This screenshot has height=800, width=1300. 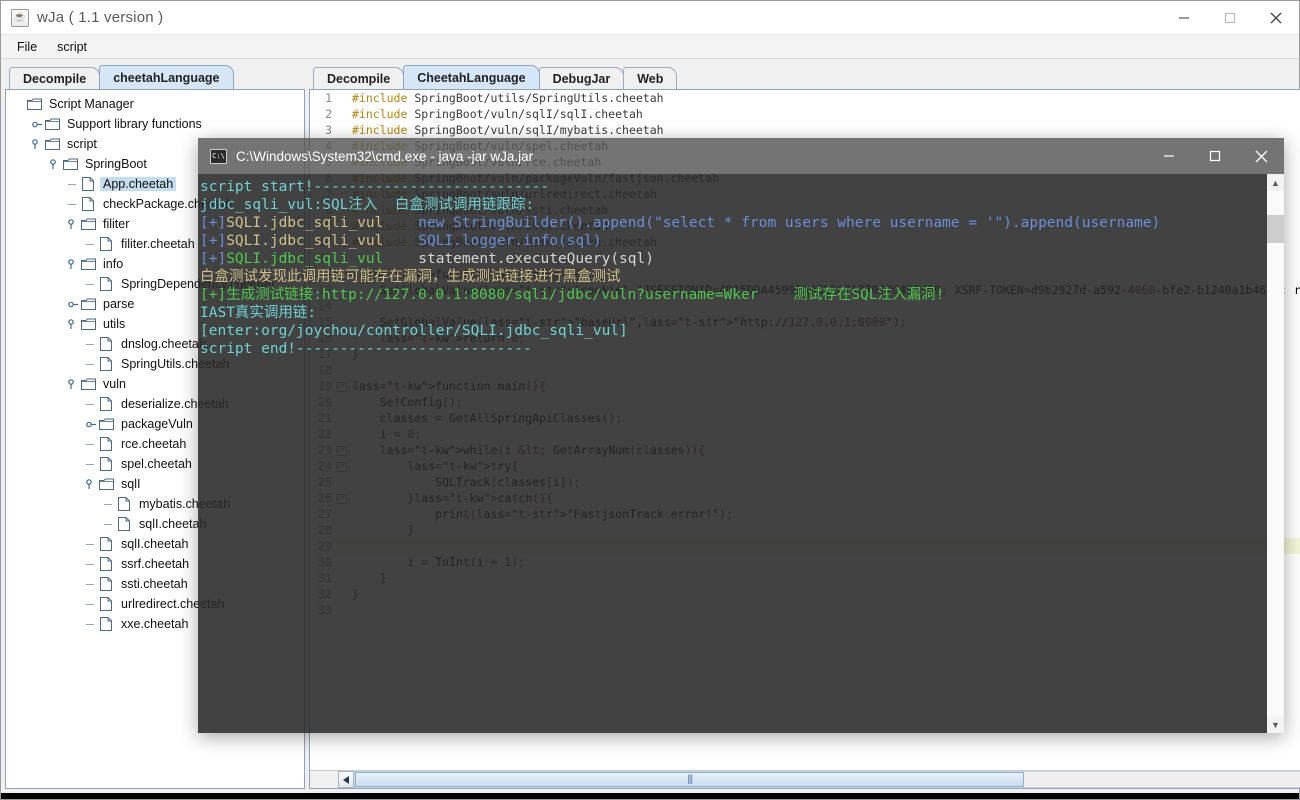 What do you see at coordinates (581, 78) in the screenshot?
I see `tab-debugjar: DebugJar` at bounding box center [581, 78].